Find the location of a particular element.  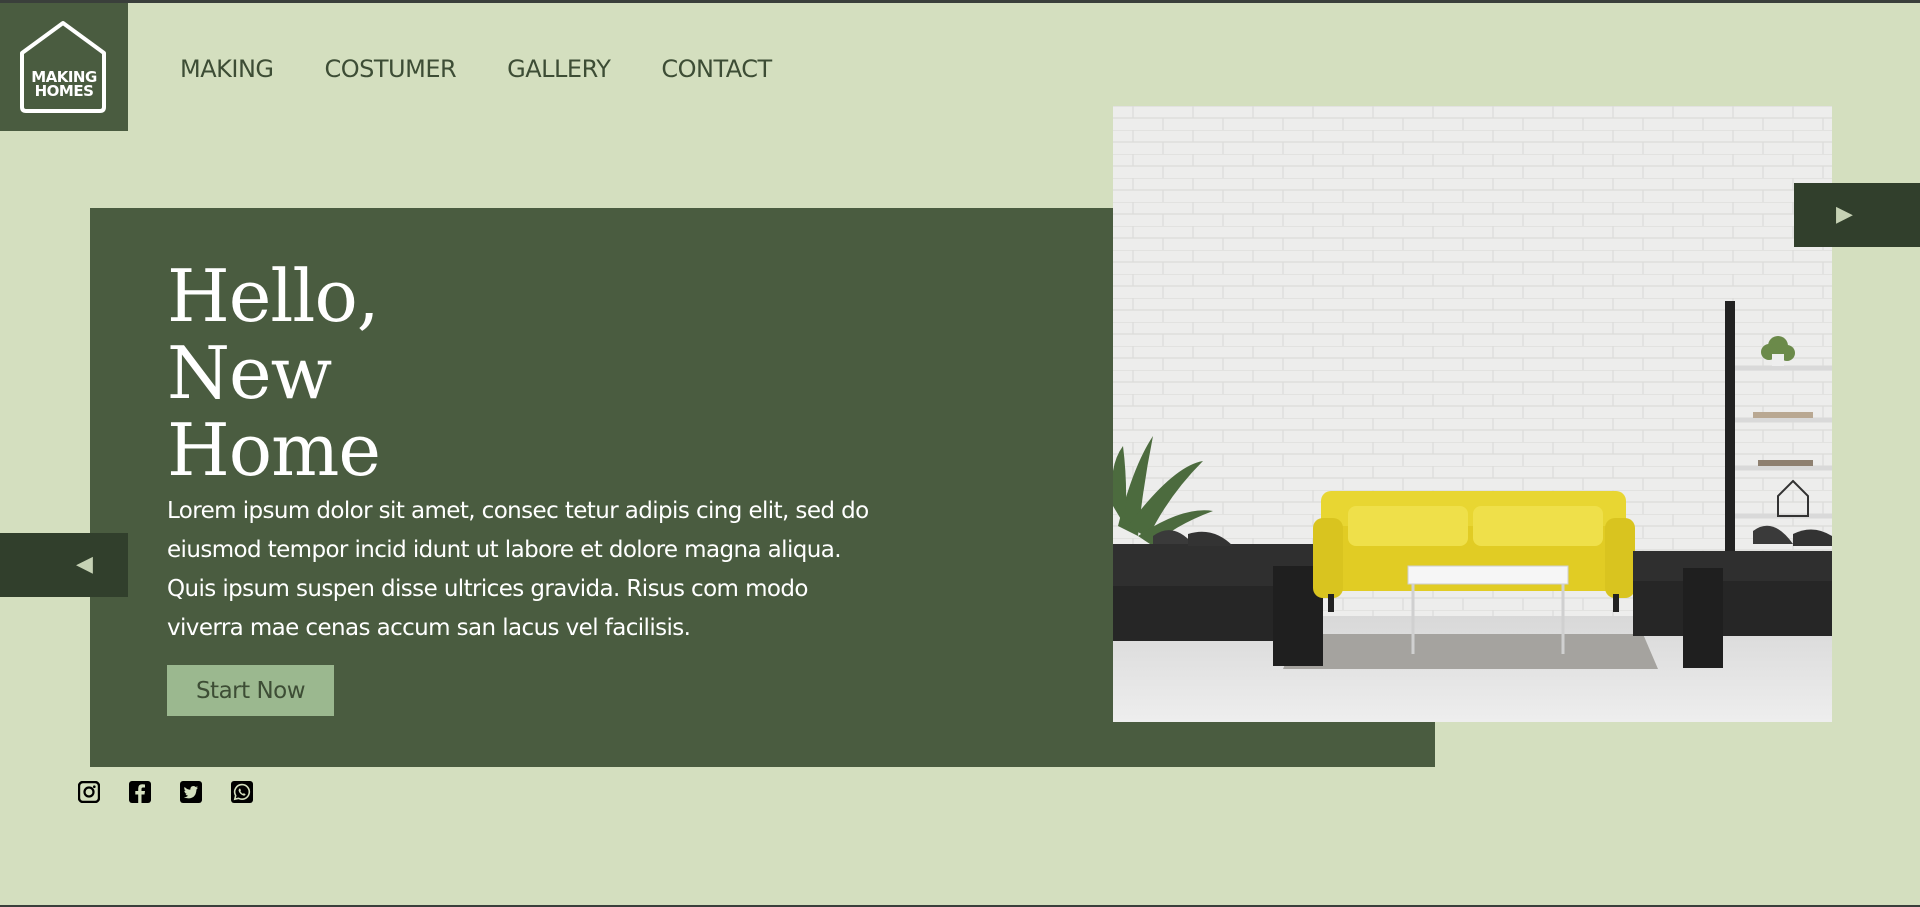

house-outline-icon is located at coordinates (63, 67).